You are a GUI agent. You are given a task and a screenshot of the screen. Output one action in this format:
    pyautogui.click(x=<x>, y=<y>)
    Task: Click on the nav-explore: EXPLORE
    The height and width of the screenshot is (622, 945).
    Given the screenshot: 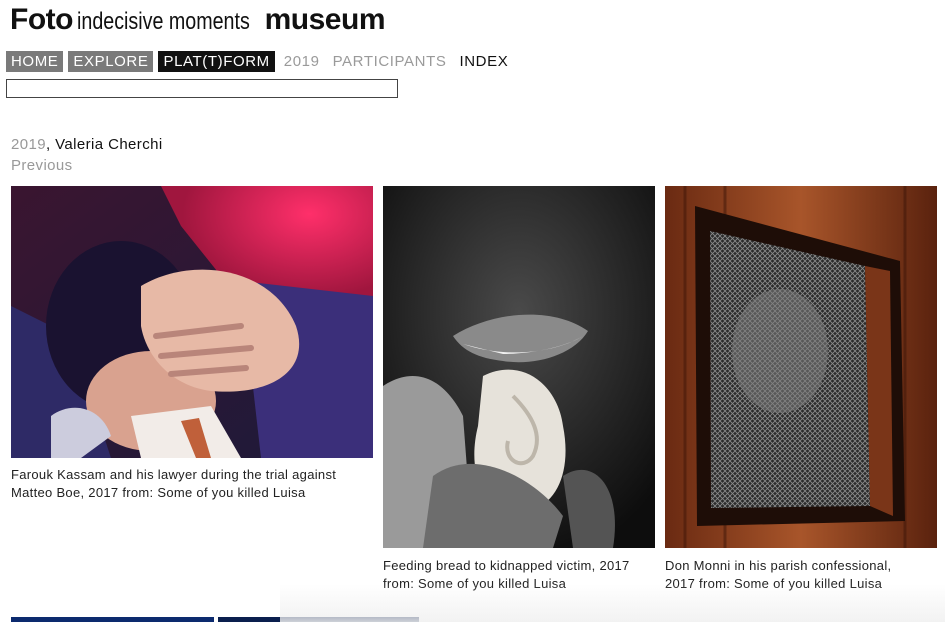 What is the action you would take?
    pyautogui.click(x=111, y=61)
    